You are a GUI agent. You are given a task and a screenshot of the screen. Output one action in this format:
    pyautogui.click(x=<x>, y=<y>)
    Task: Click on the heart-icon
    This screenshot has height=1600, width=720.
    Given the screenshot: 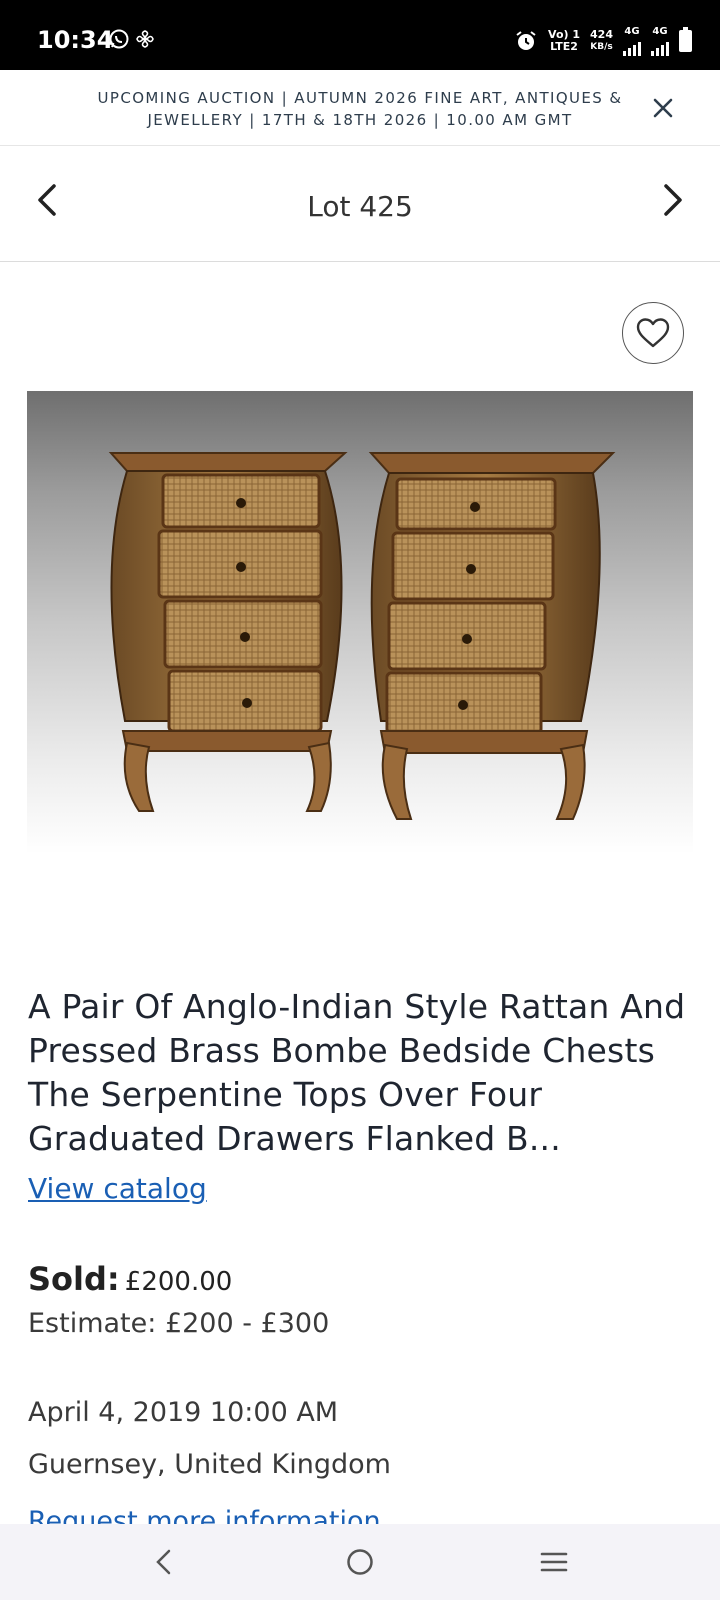 What is the action you would take?
    pyautogui.click(x=653, y=333)
    